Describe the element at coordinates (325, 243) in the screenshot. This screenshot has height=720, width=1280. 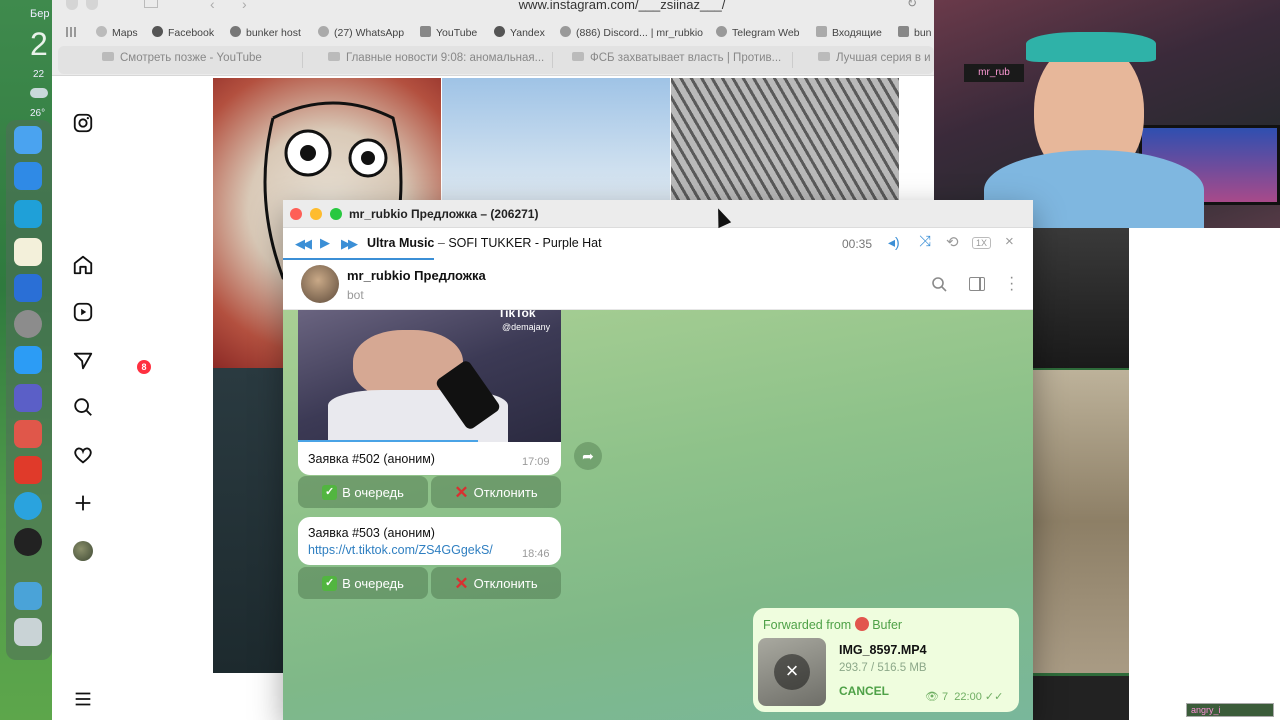
I see `play-icon: ▶` at that location.